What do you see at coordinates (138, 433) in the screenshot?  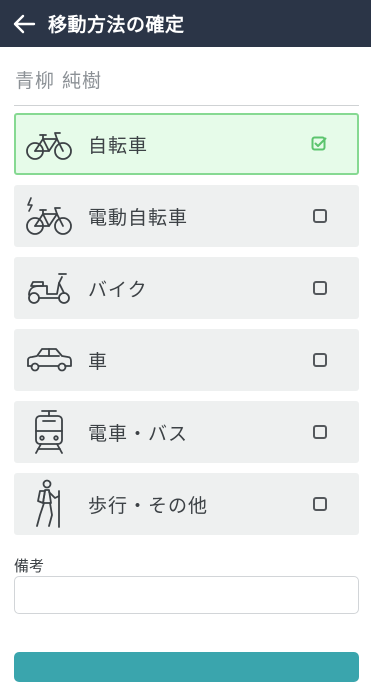 I see `option-label: 電車・バス` at bounding box center [138, 433].